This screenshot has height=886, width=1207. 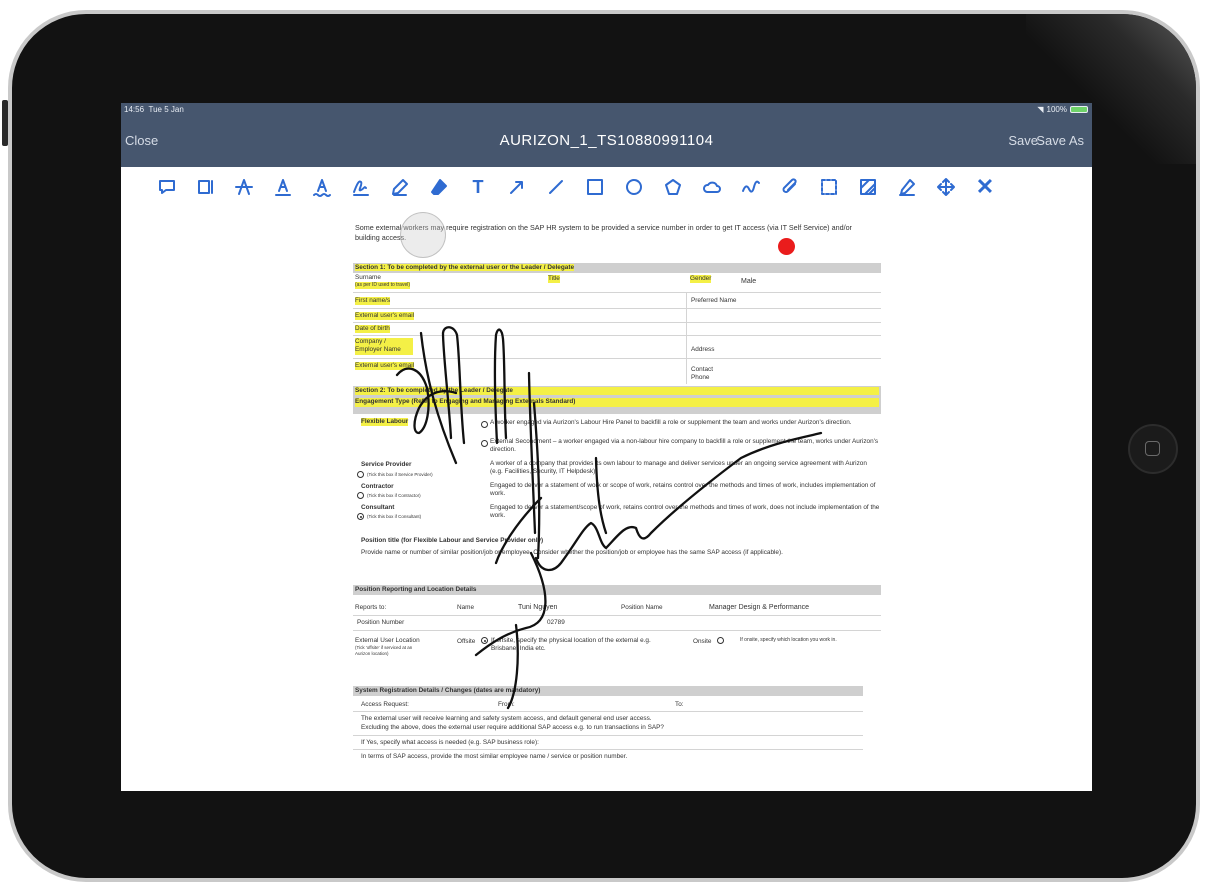 I want to click on battery-icon, so click(x=1079, y=109).